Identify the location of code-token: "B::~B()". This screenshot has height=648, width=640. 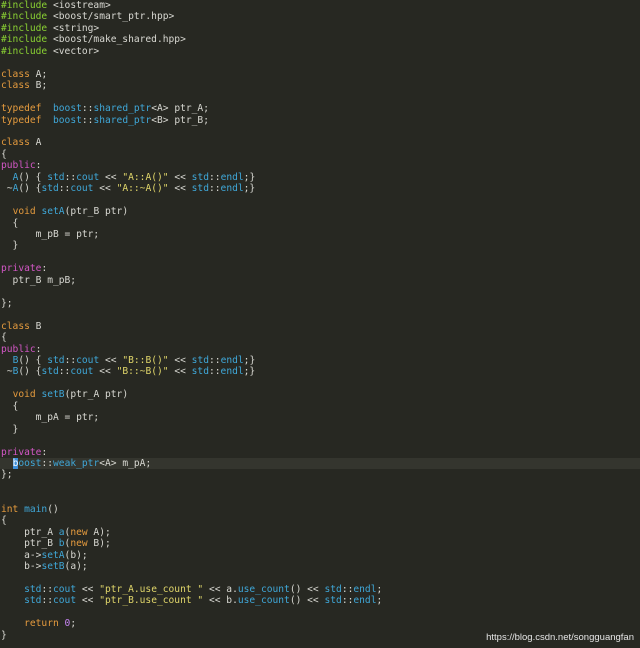
(142, 372).